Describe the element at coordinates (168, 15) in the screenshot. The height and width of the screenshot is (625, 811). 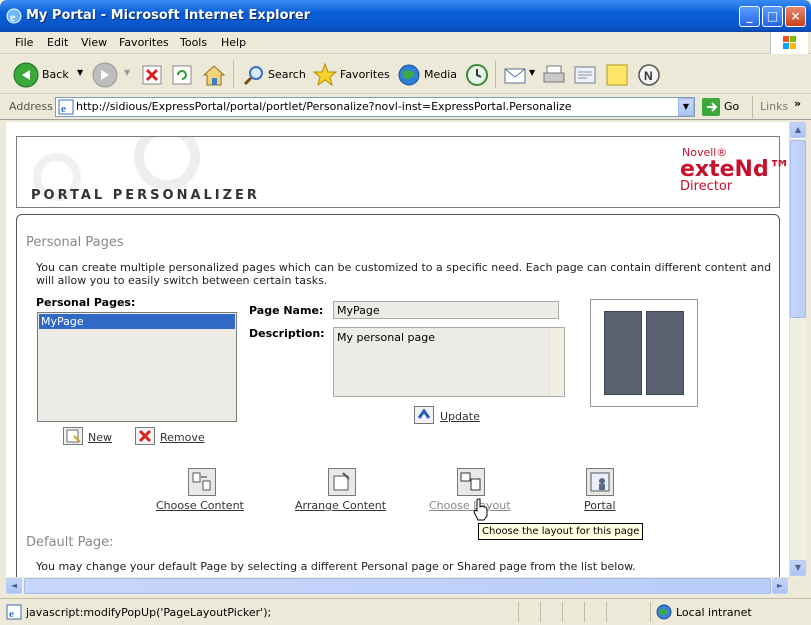
I see `window-title: My Portal - Microsoft Internet Explorer` at that location.